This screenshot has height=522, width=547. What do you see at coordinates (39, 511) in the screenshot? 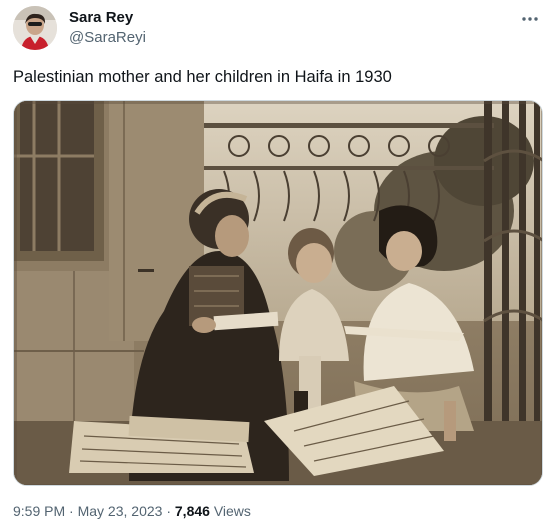
I see `tweet-time: 9:59 PM` at bounding box center [39, 511].